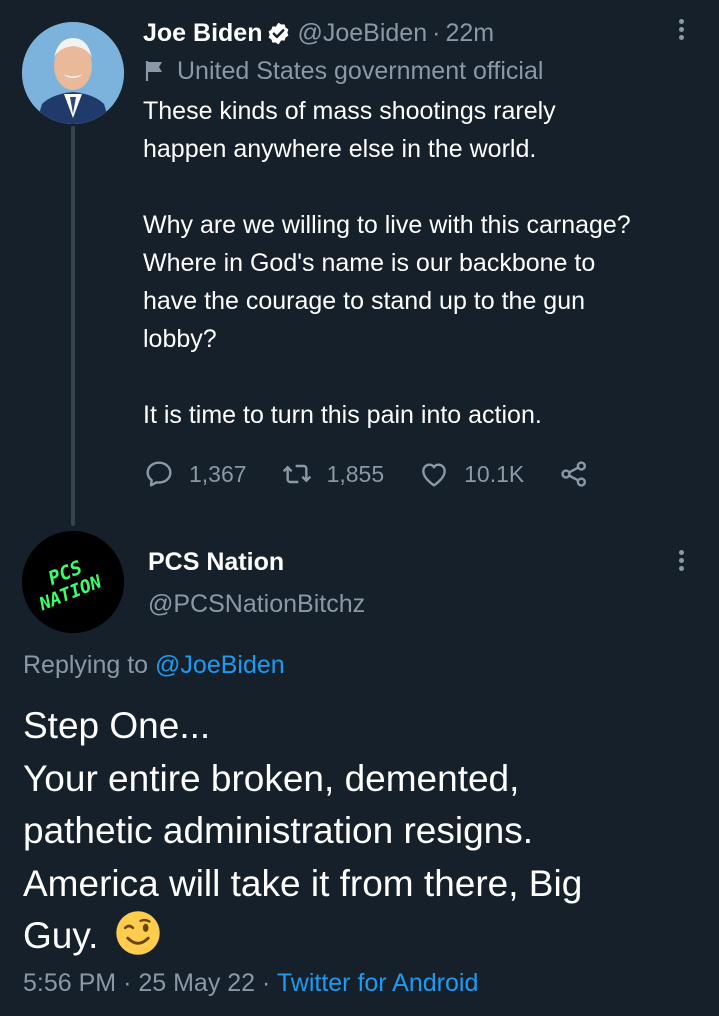 The height and width of the screenshot is (1016, 719). What do you see at coordinates (154, 665) in the screenshot?
I see `replying-to: Replying to @JoeBiden` at bounding box center [154, 665].